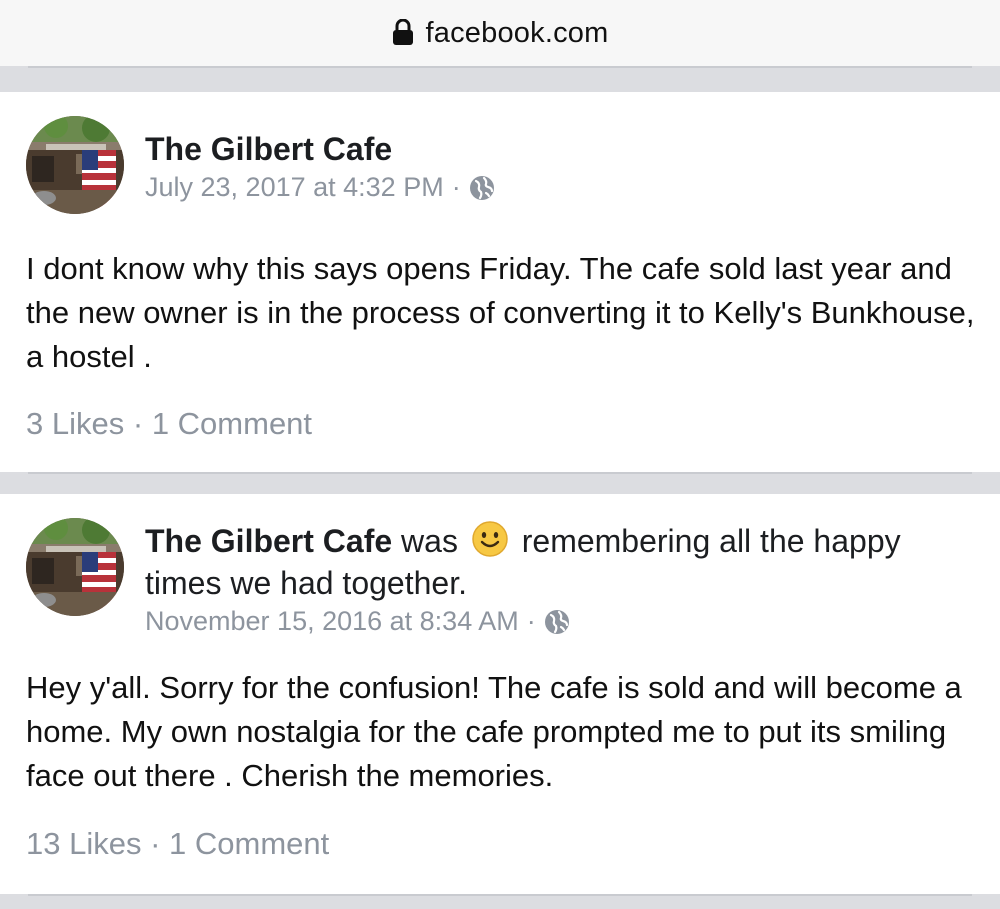 Image resolution: width=1000 pixels, height=909 pixels. What do you see at coordinates (402, 32) in the screenshot?
I see `lock-icon` at bounding box center [402, 32].